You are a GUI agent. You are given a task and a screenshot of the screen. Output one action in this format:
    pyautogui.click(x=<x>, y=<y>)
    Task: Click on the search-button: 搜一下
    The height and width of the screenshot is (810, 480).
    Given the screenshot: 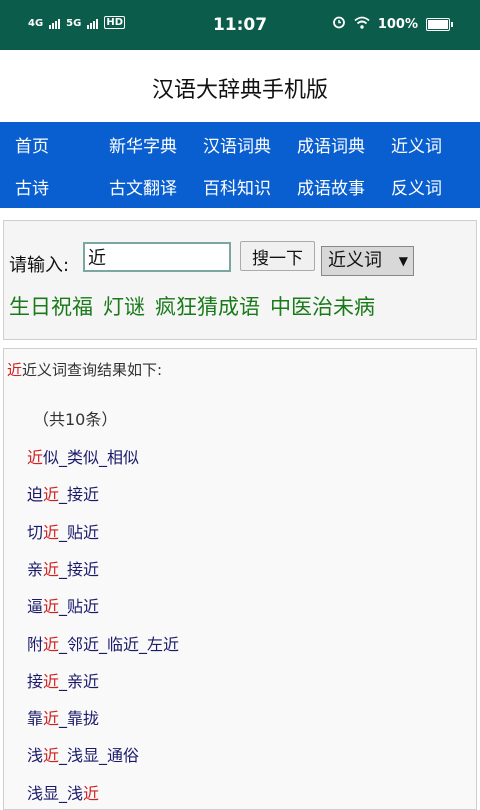 What is the action you would take?
    pyautogui.click(x=277, y=256)
    